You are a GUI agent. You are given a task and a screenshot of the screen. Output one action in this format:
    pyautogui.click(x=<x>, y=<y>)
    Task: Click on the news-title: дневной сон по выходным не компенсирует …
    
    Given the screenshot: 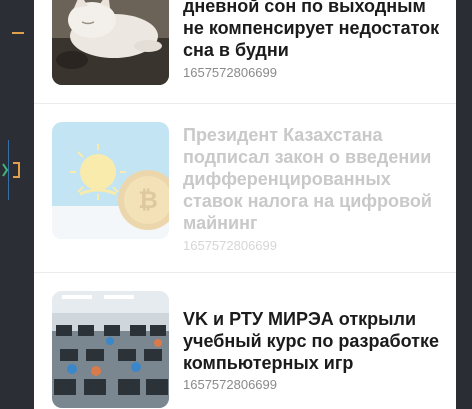 What is the action you would take?
    pyautogui.click(x=314, y=30)
    